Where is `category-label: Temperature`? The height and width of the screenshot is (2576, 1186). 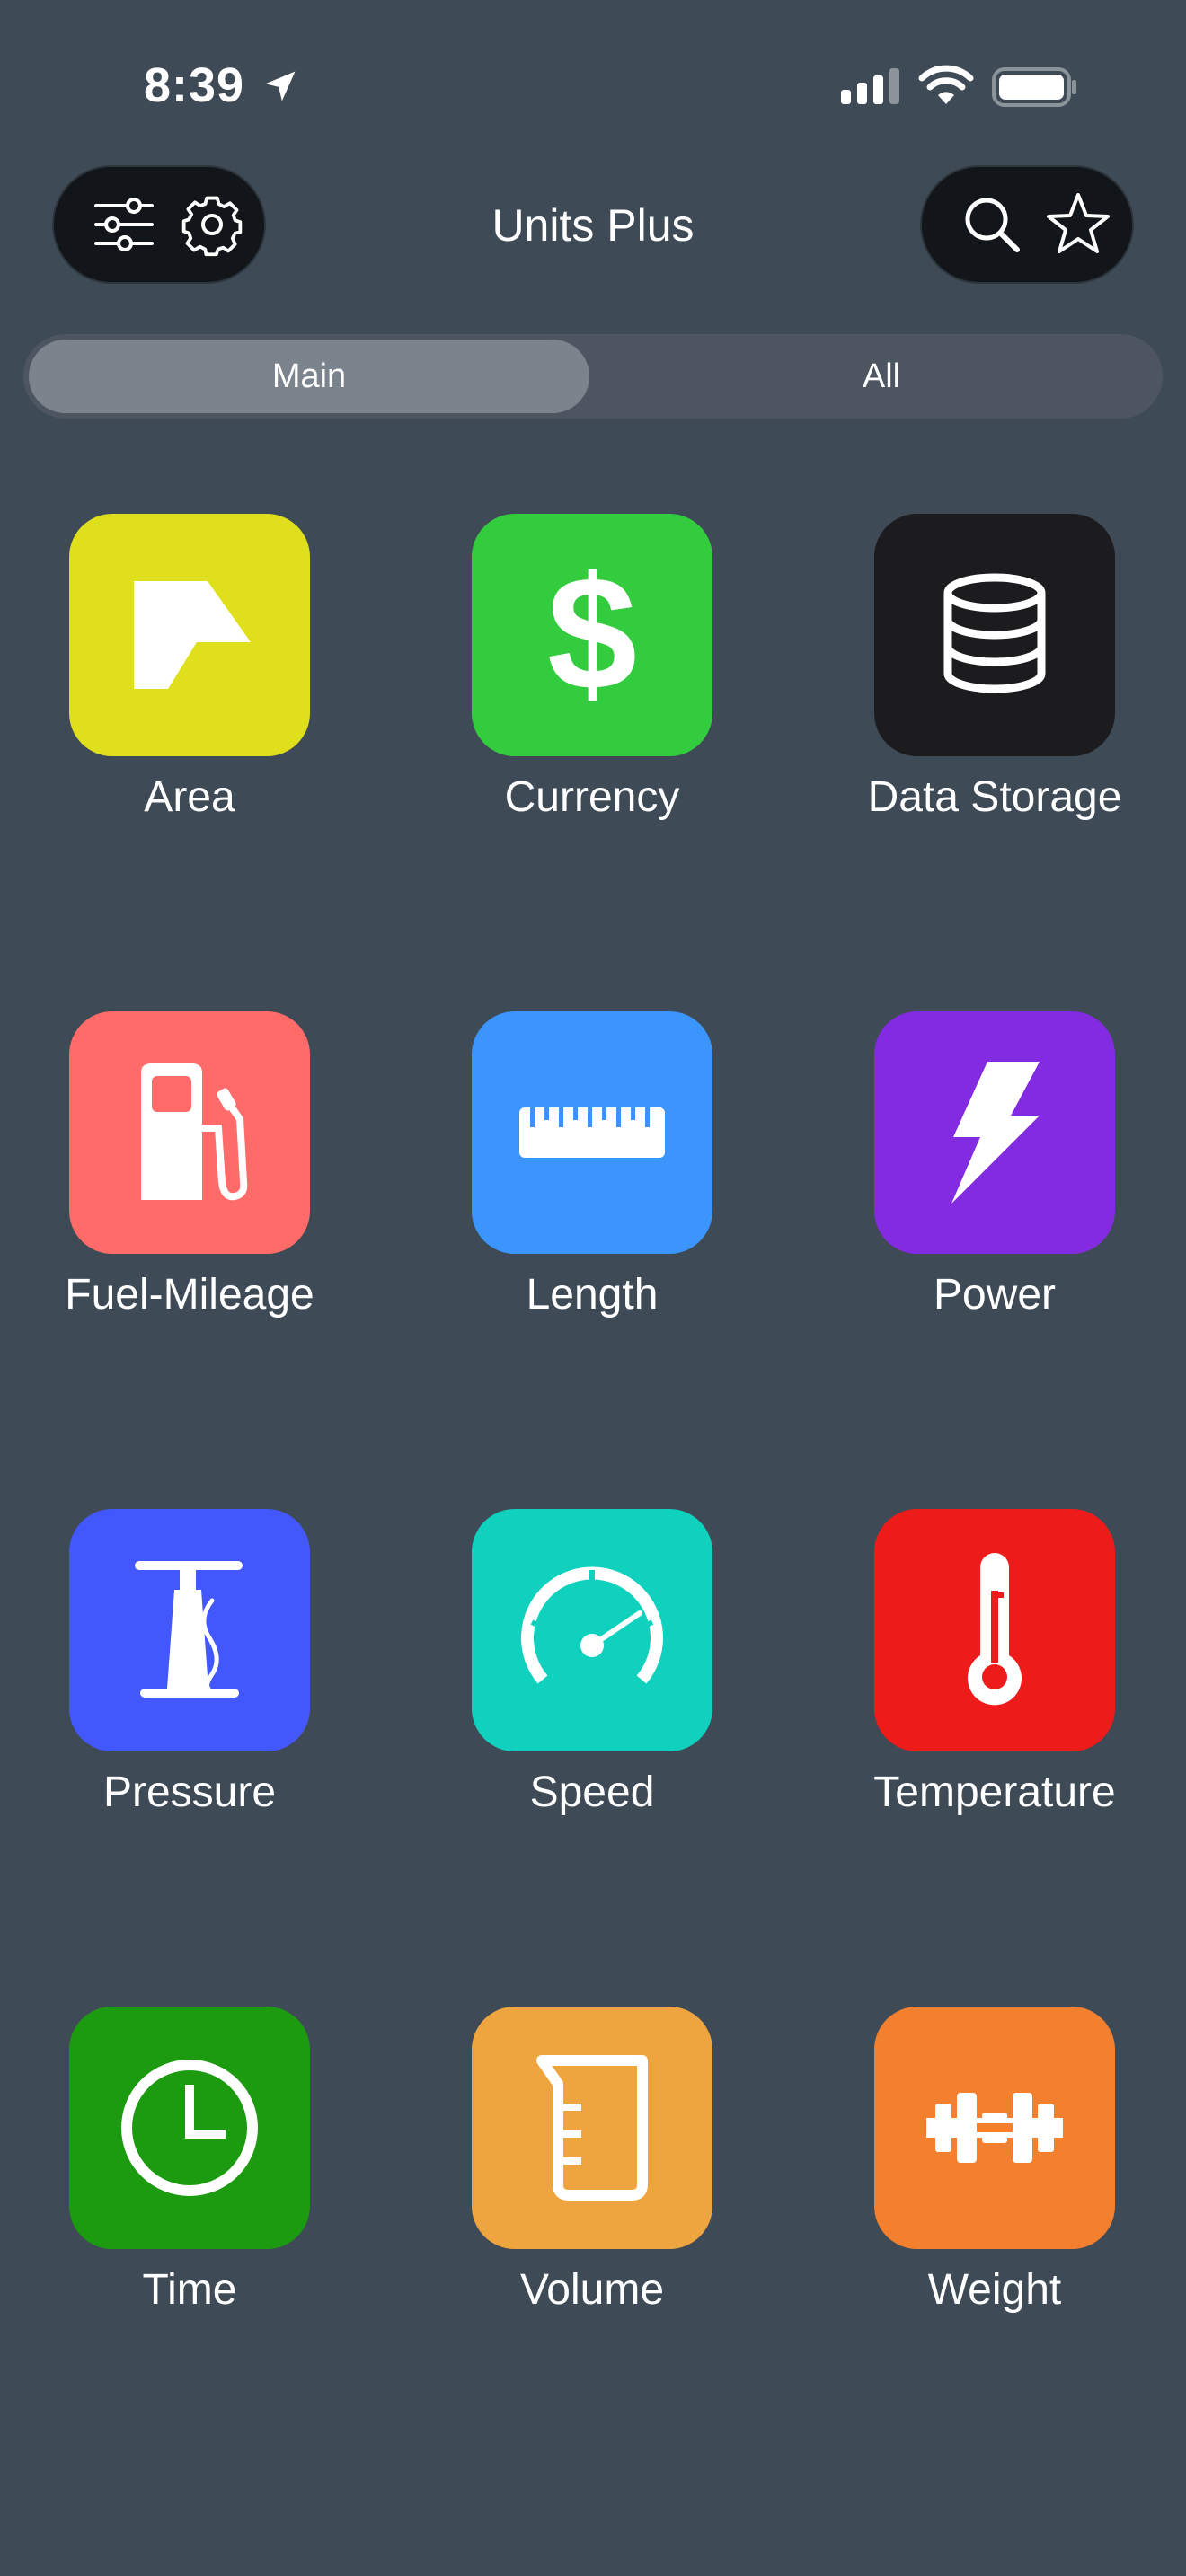
category-label: Temperature is located at coordinates (994, 1792).